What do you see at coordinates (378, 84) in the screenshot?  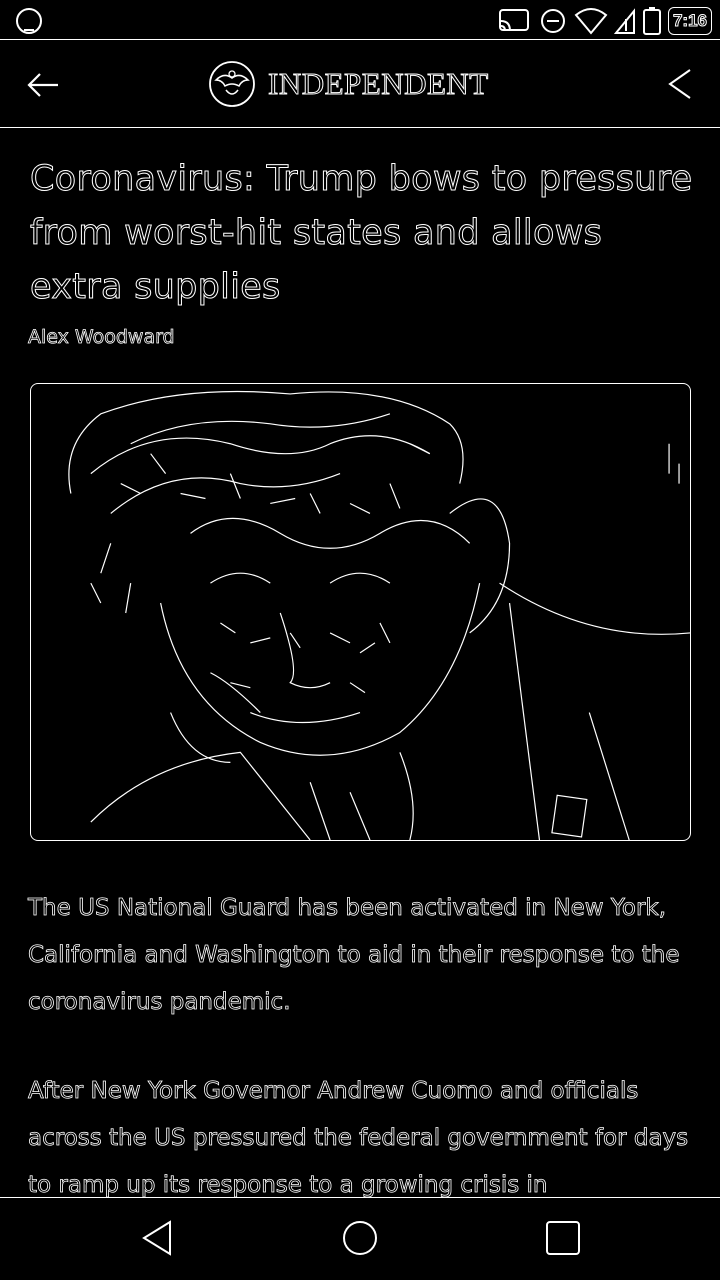 I see `brand-name: INDEPENDENT` at bounding box center [378, 84].